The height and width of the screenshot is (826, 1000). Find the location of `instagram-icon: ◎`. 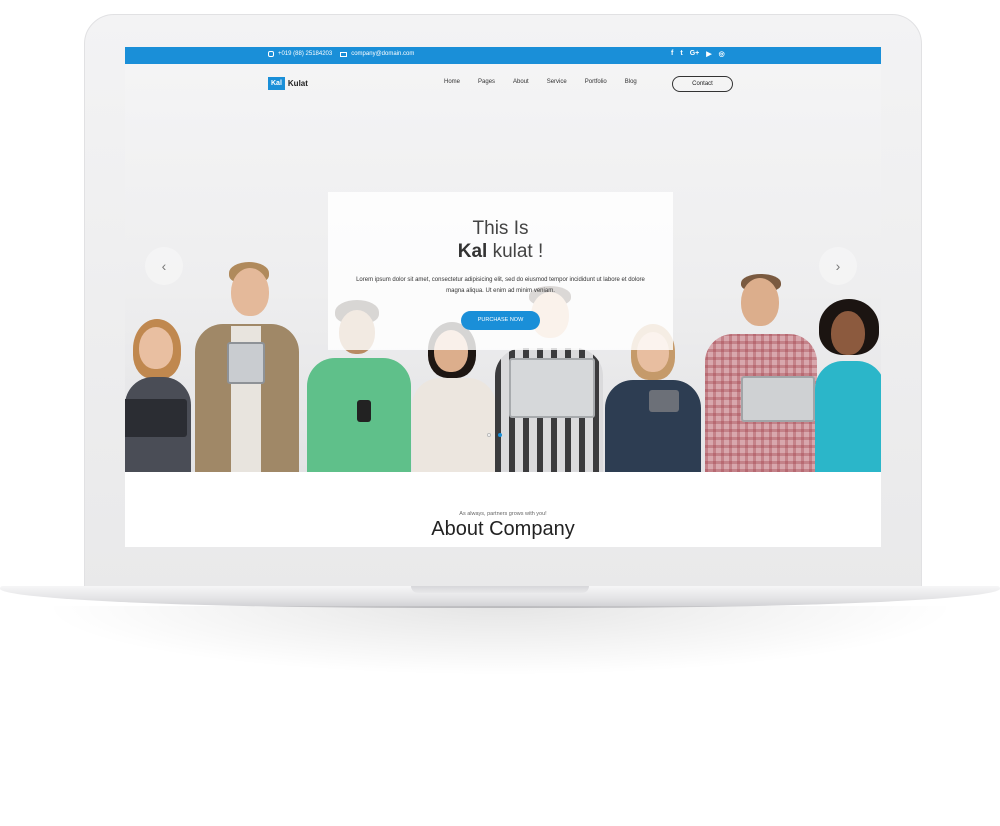

instagram-icon: ◎ is located at coordinates (722, 54).